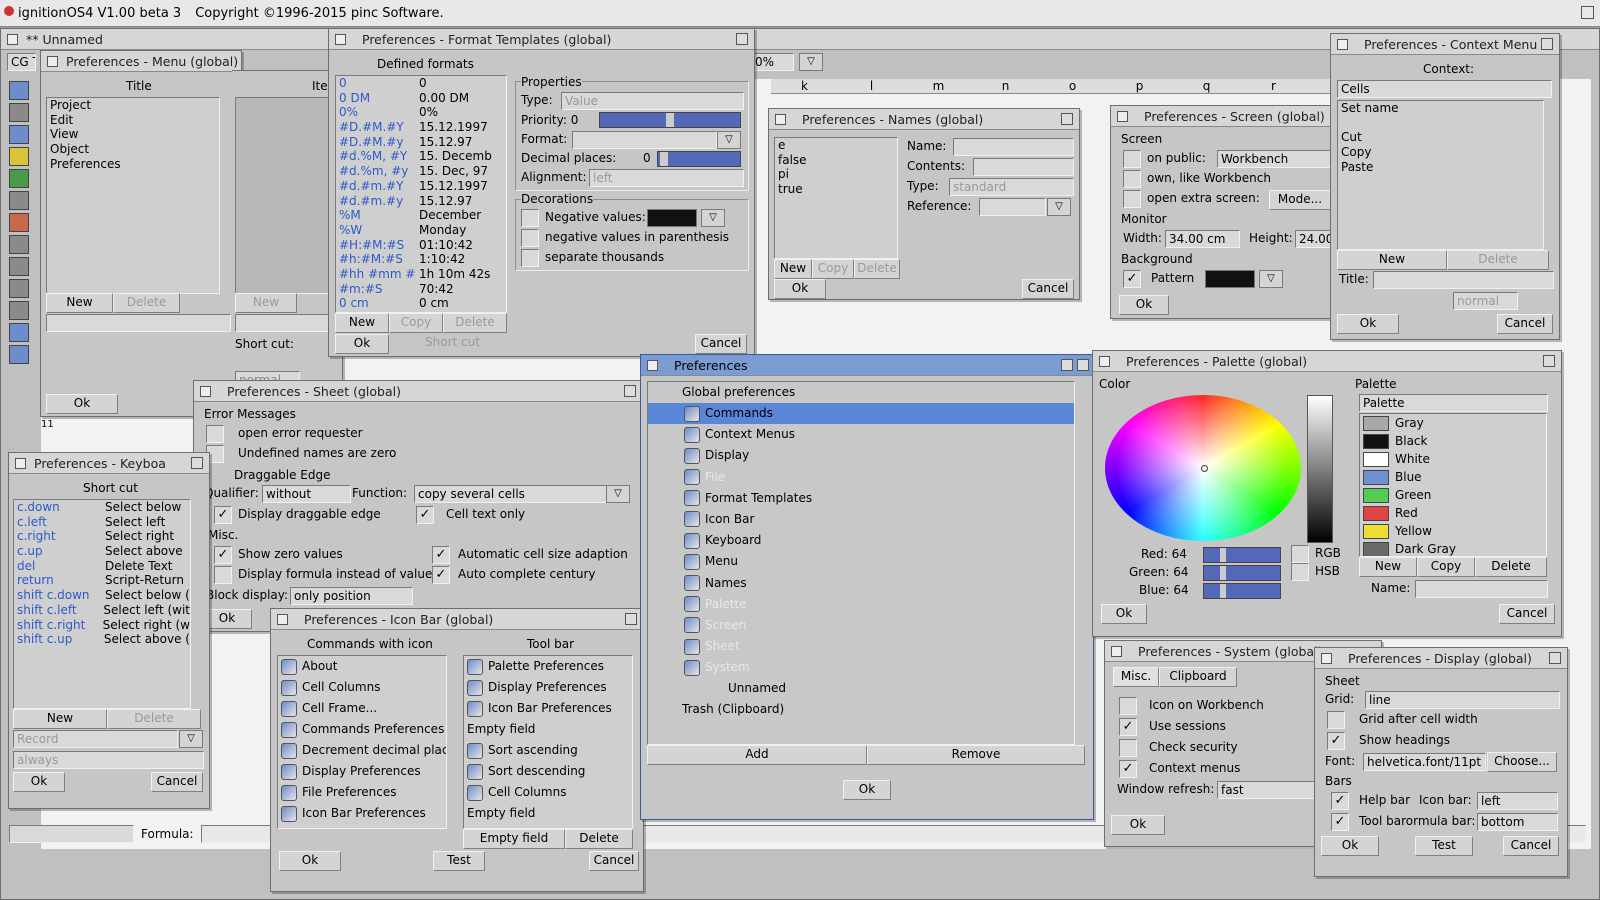  I want to click on window-title-bar: Preferences - Icon Bar (global), so click(457, 619).